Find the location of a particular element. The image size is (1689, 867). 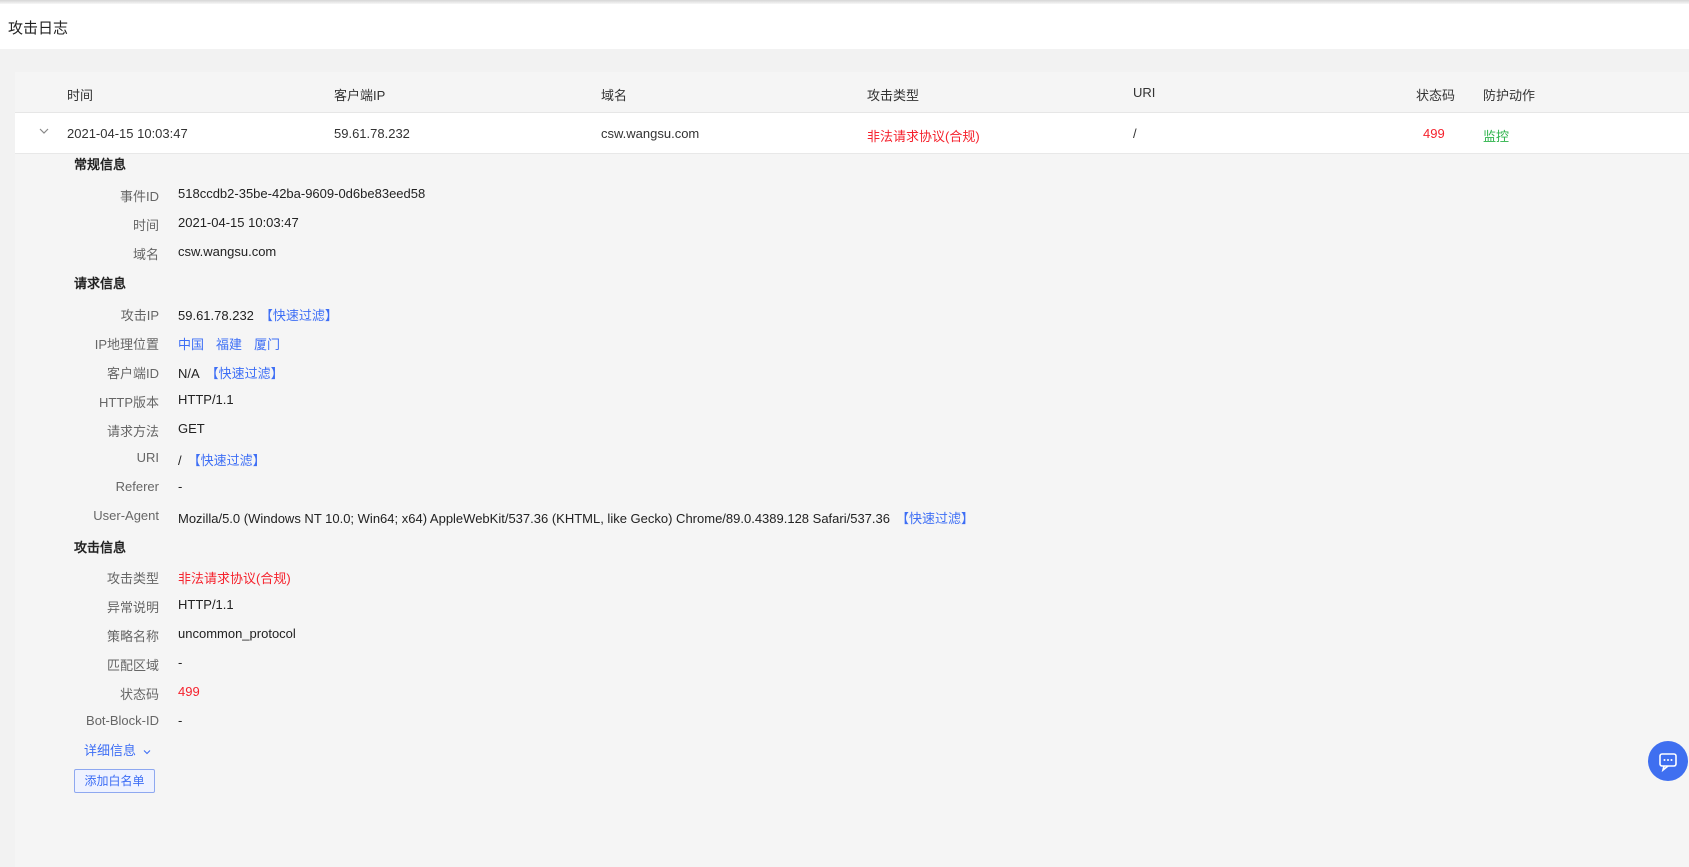

policy-name-value: uncommon_protocol is located at coordinates (237, 633).